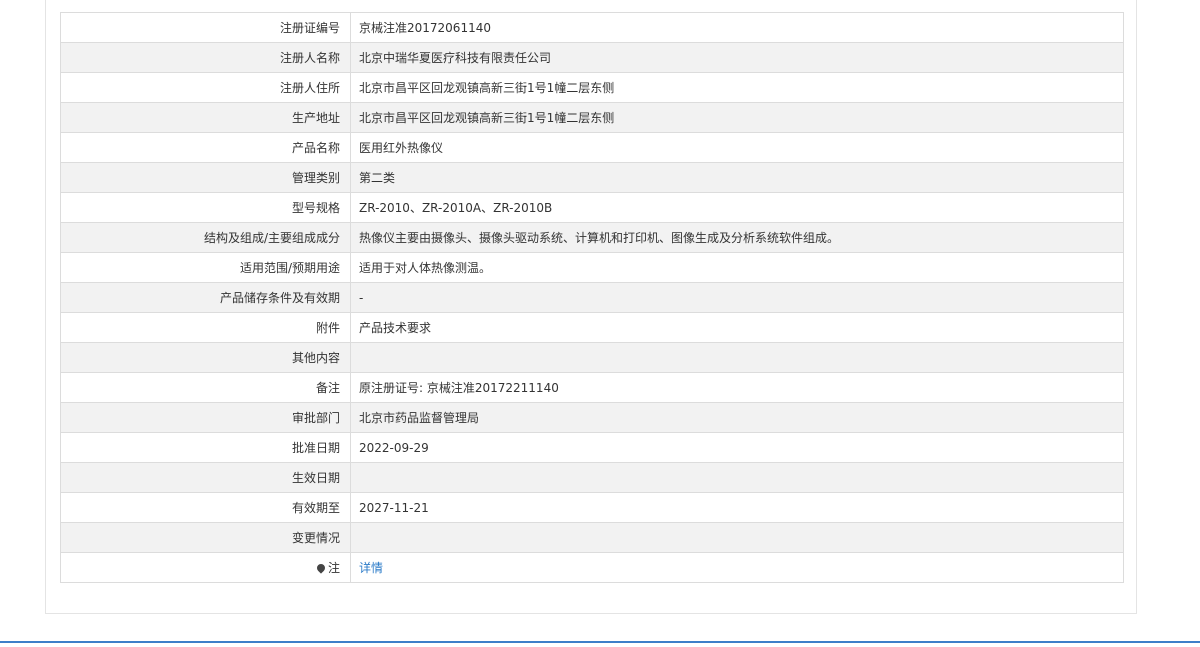 This screenshot has height=647, width=1200. Describe the element at coordinates (737, 267) in the screenshot. I see `field-value-intended-use: 适用于对人体热像测温。` at that location.